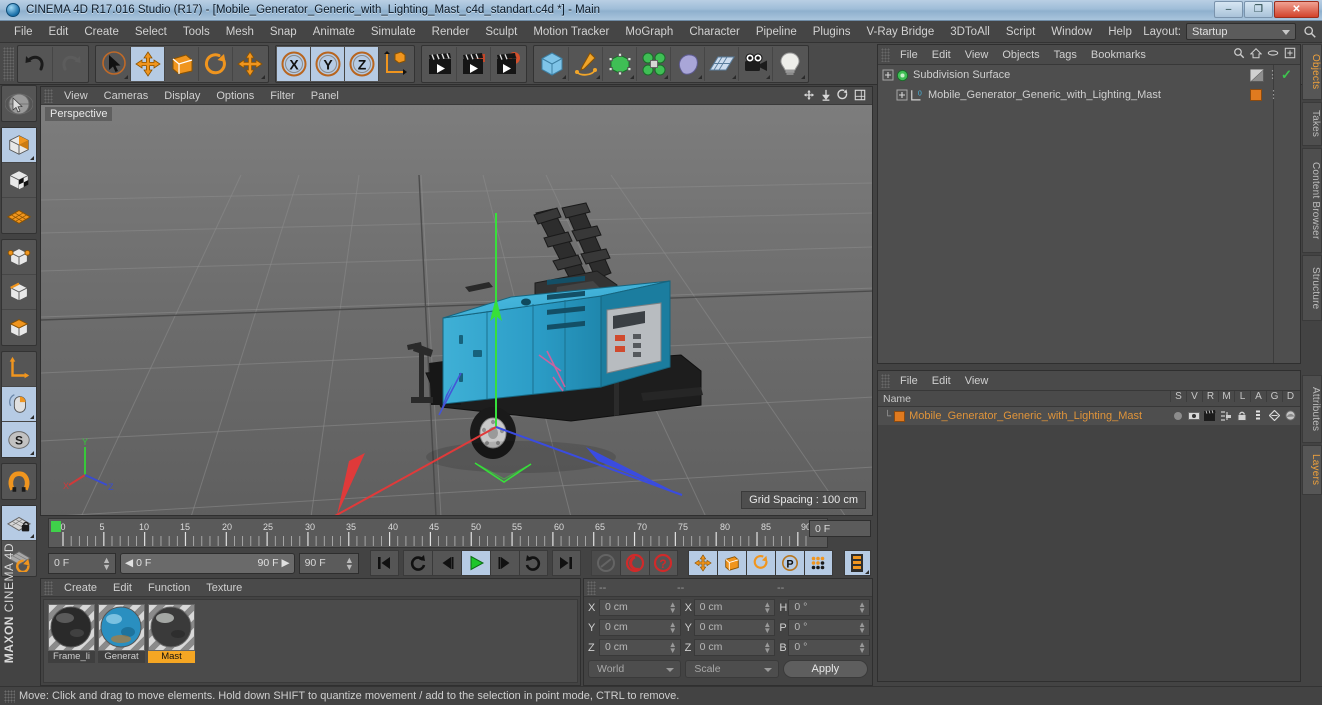 The height and width of the screenshot is (705, 1322). I want to click on make-editable-tool, so click(19, 145).